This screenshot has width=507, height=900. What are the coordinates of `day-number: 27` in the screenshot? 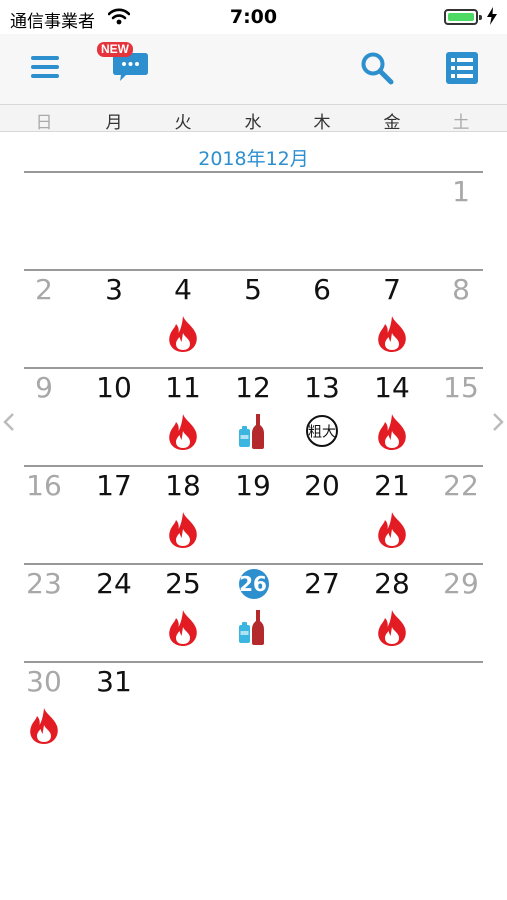 It's located at (322, 583).